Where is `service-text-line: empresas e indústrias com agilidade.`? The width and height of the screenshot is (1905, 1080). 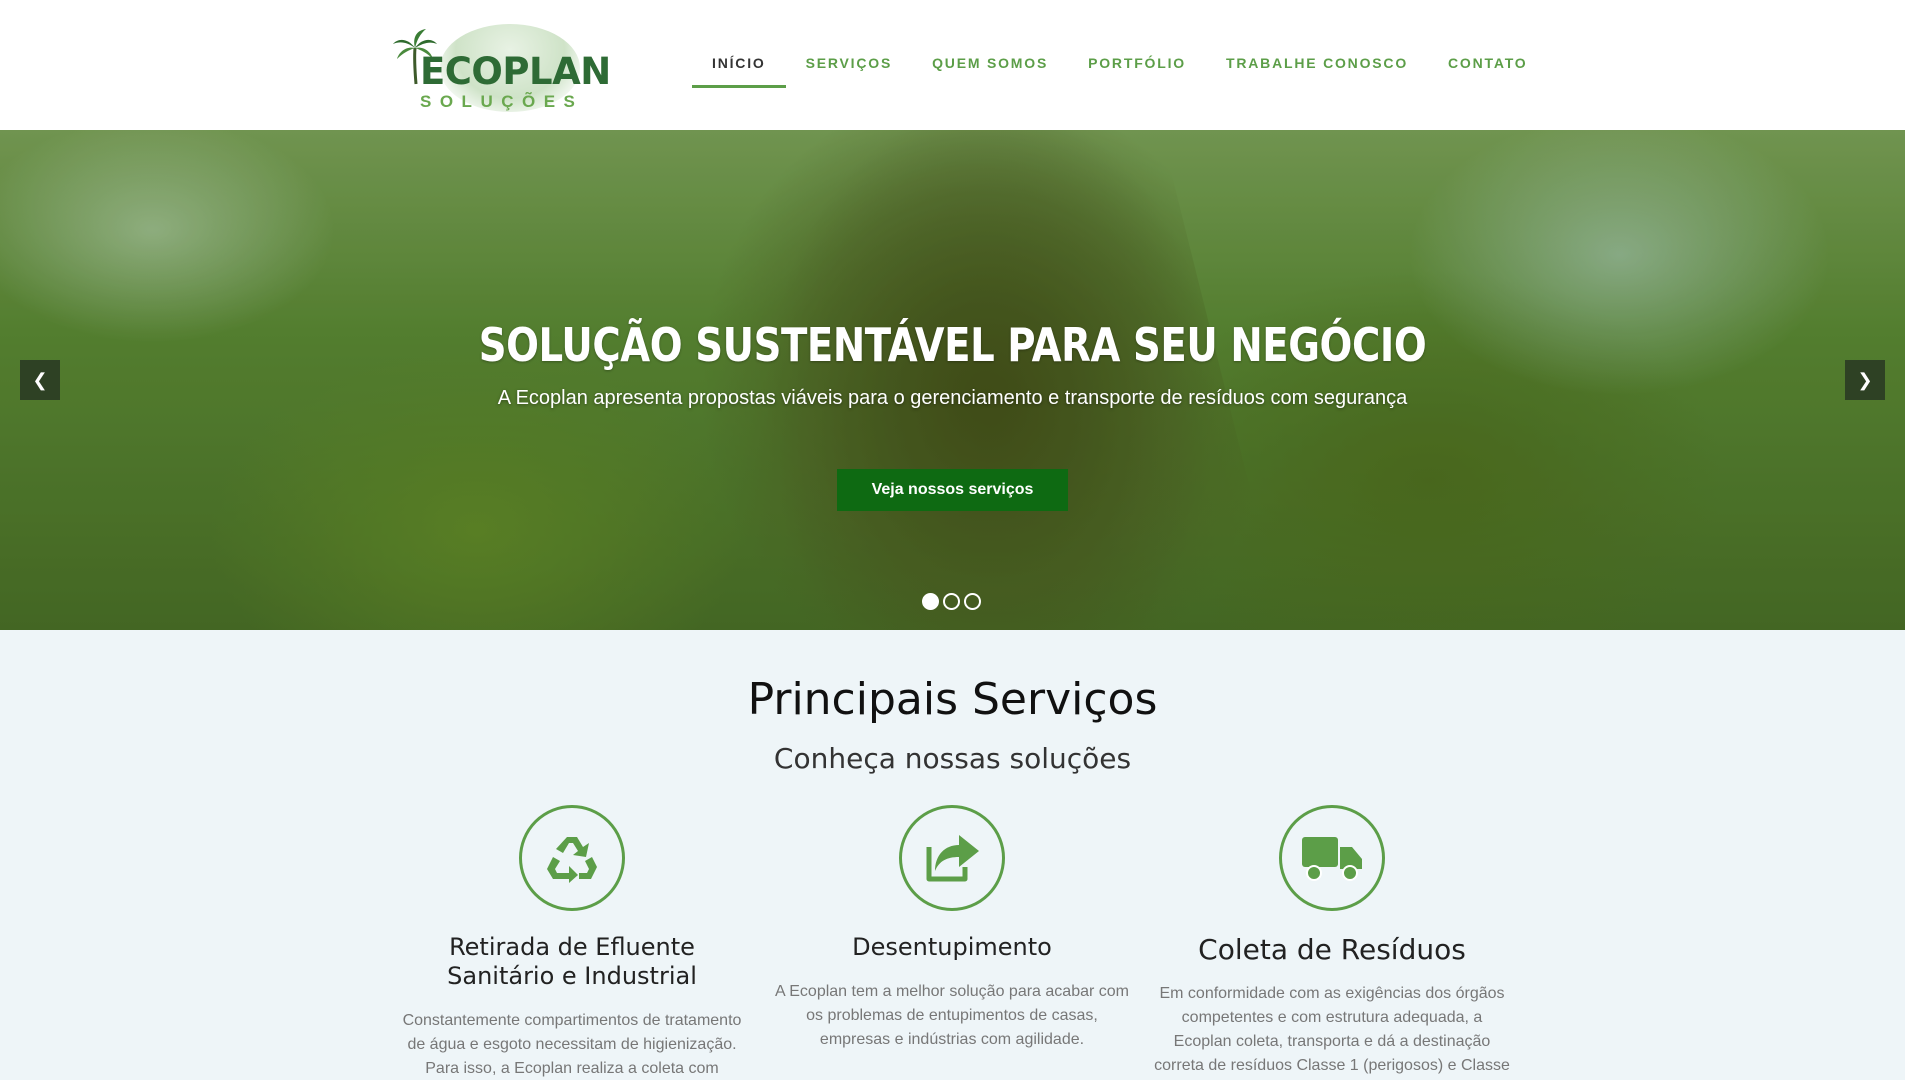
service-text-line: empresas e indústrias com agilidade. is located at coordinates (952, 1039).